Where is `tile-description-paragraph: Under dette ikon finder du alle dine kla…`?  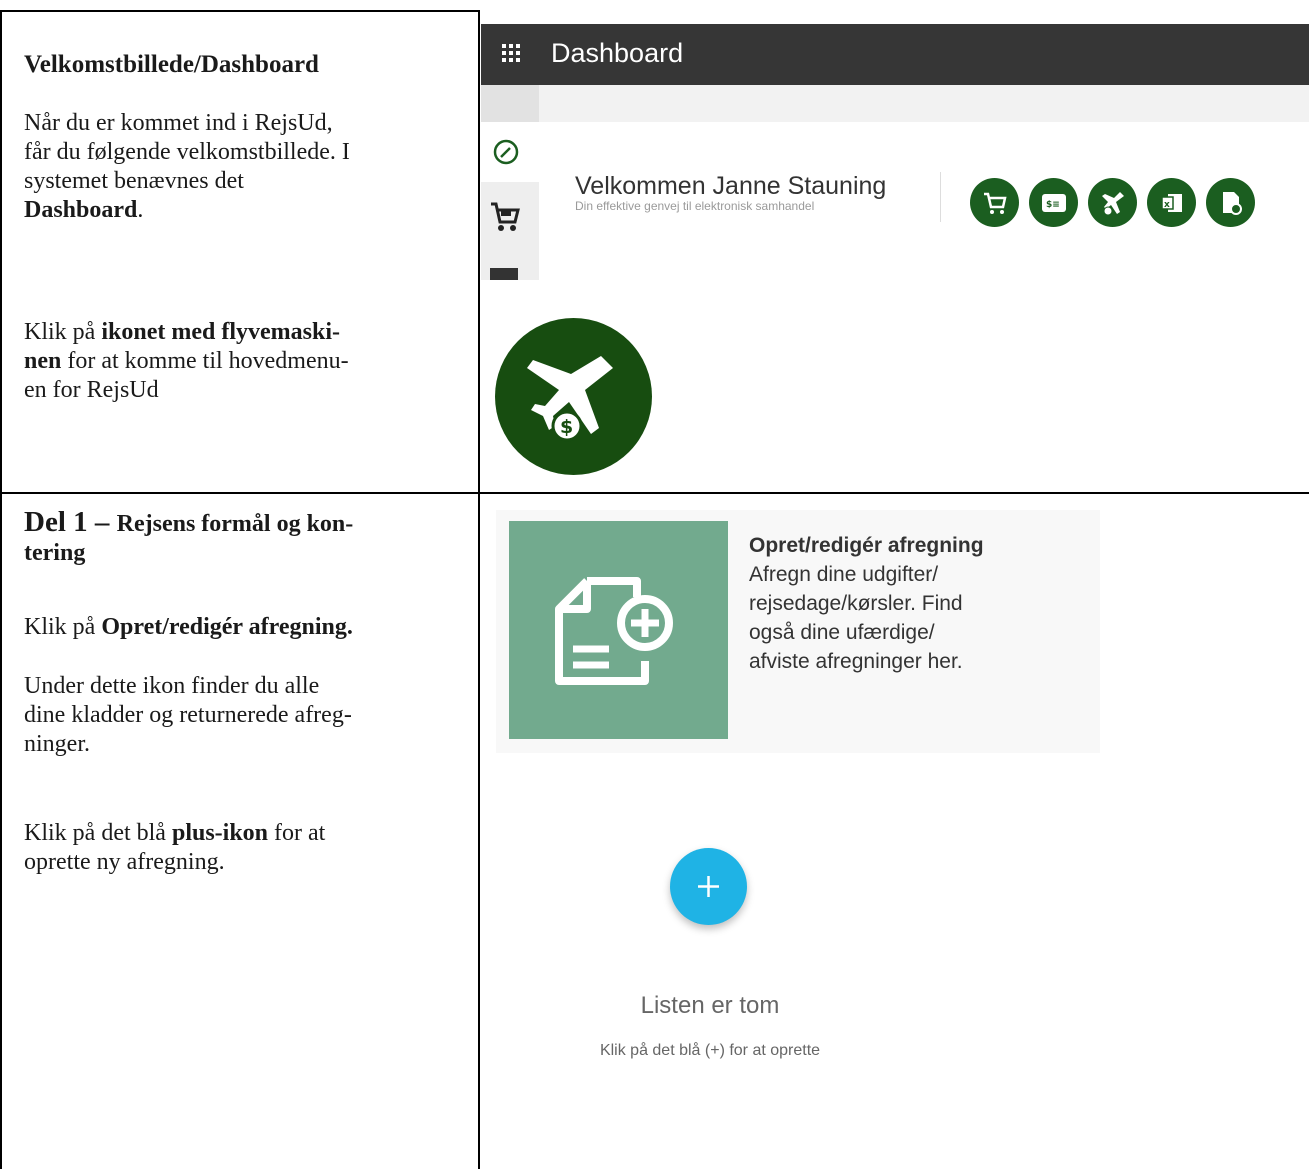 tile-description-paragraph: Under dette ikon finder du alle dine kla… is located at coordinates (188, 715).